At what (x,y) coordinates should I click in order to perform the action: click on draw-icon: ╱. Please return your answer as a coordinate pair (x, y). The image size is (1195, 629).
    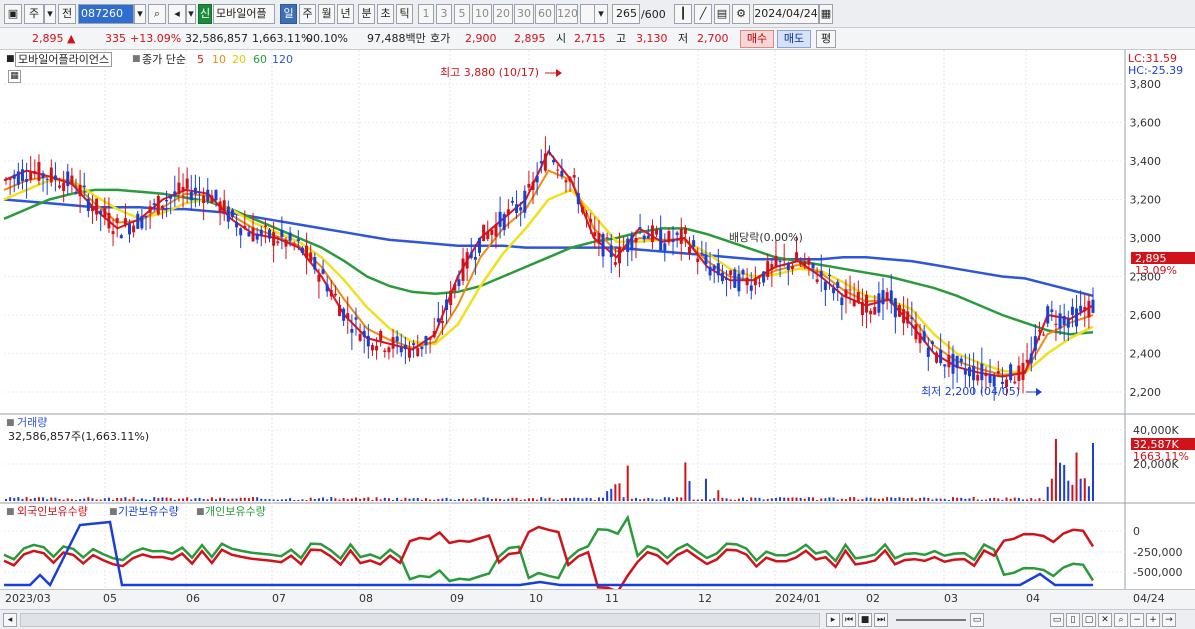
    Looking at the image, I should click on (703, 14).